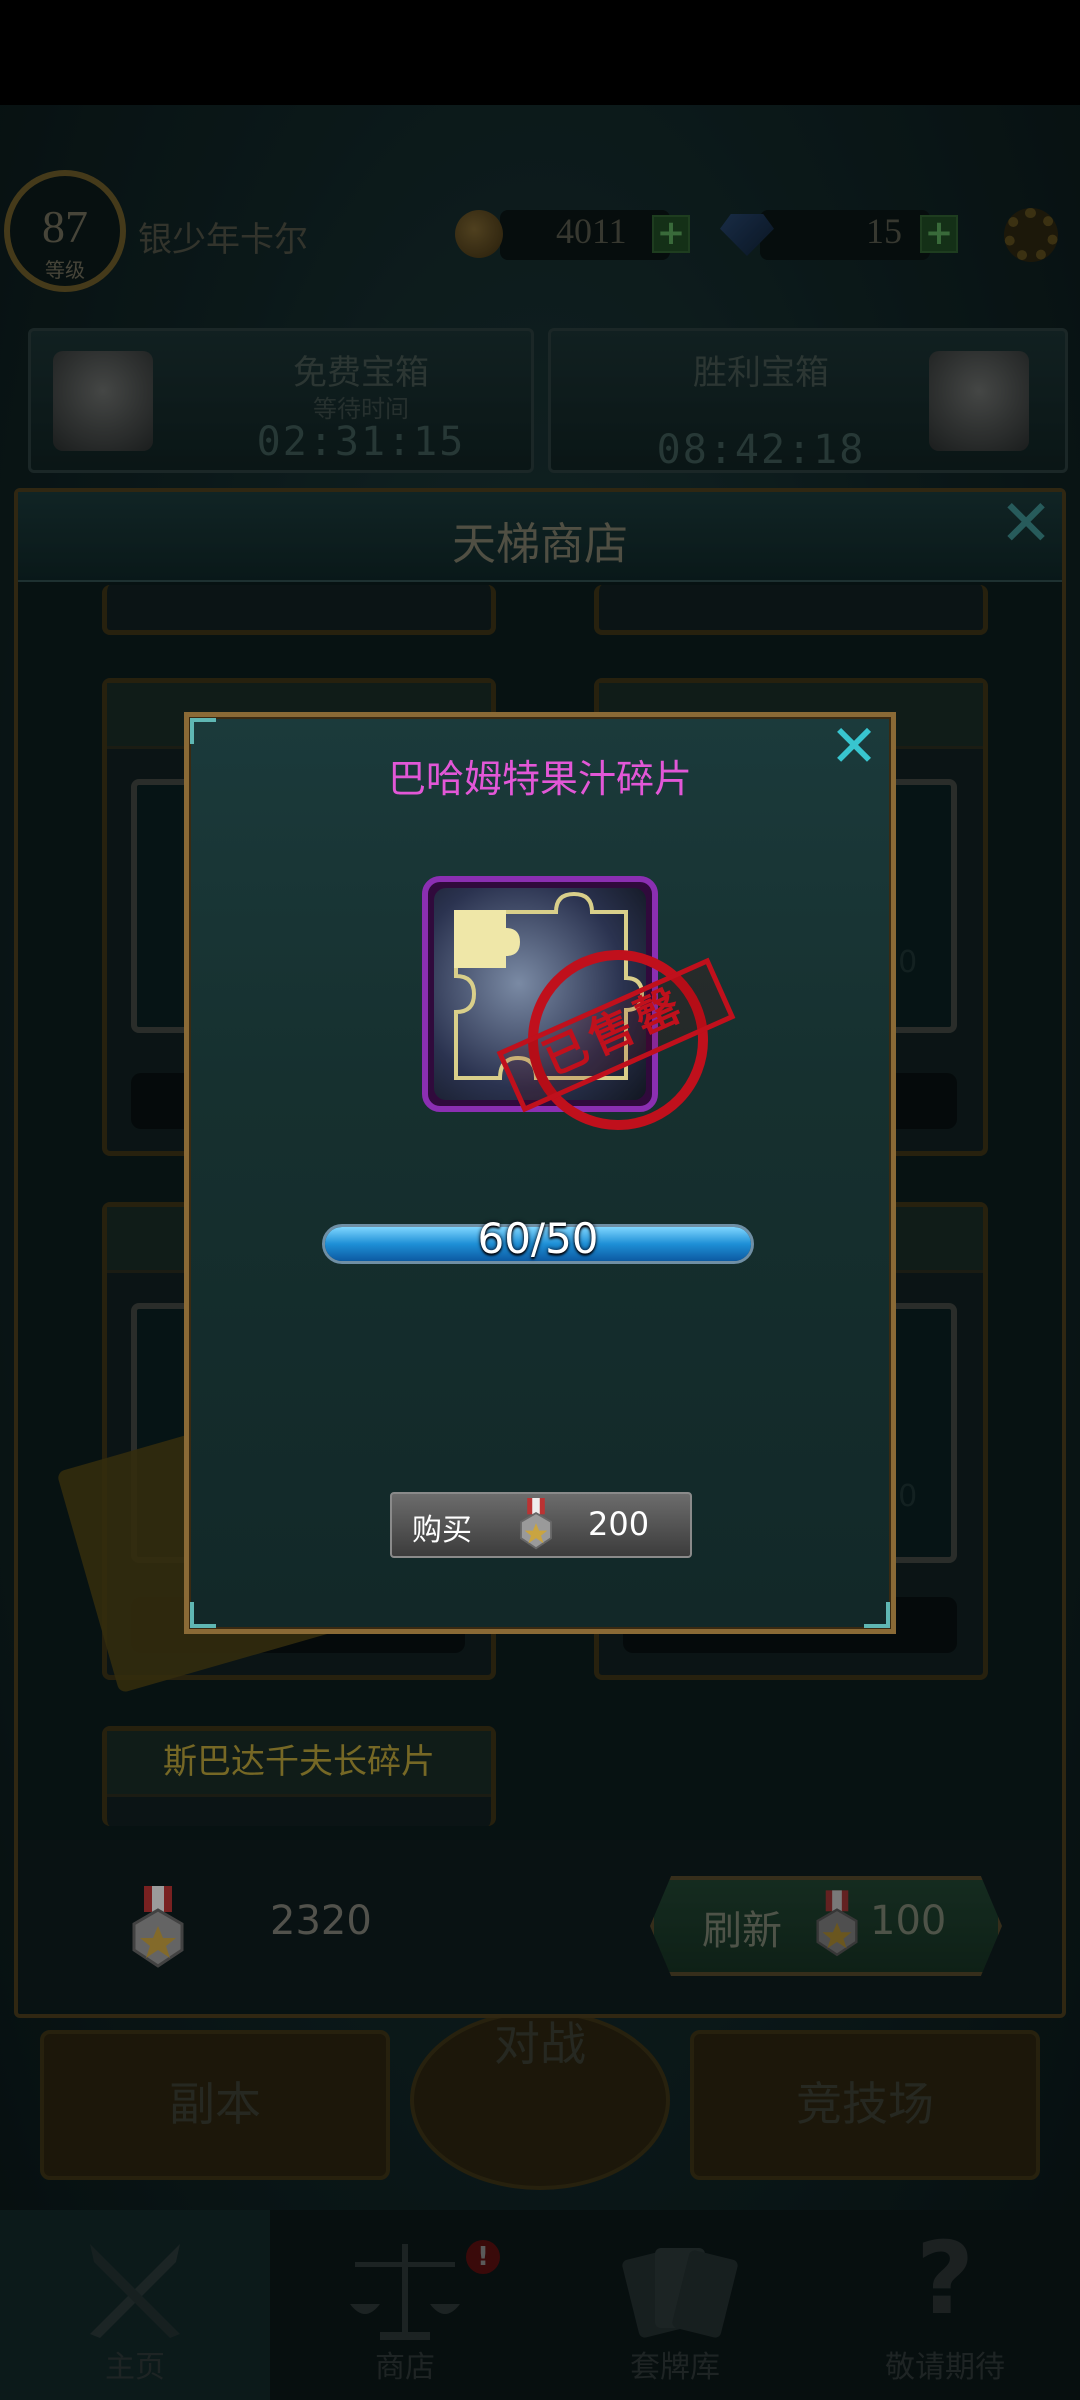 The image size is (1080, 2400). Describe the element at coordinates (854, 746) in the screenshot. I see `close-icon: ✕` at that location.